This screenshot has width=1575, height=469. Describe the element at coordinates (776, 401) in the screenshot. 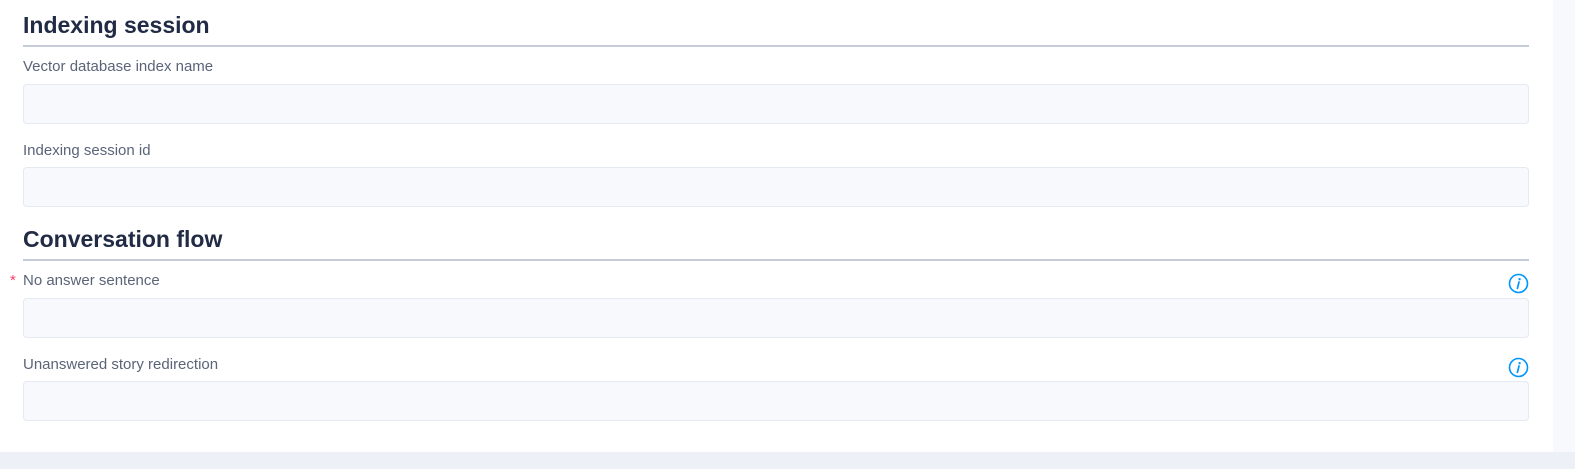

I see `unanswered-story-redirection-input` at that location.